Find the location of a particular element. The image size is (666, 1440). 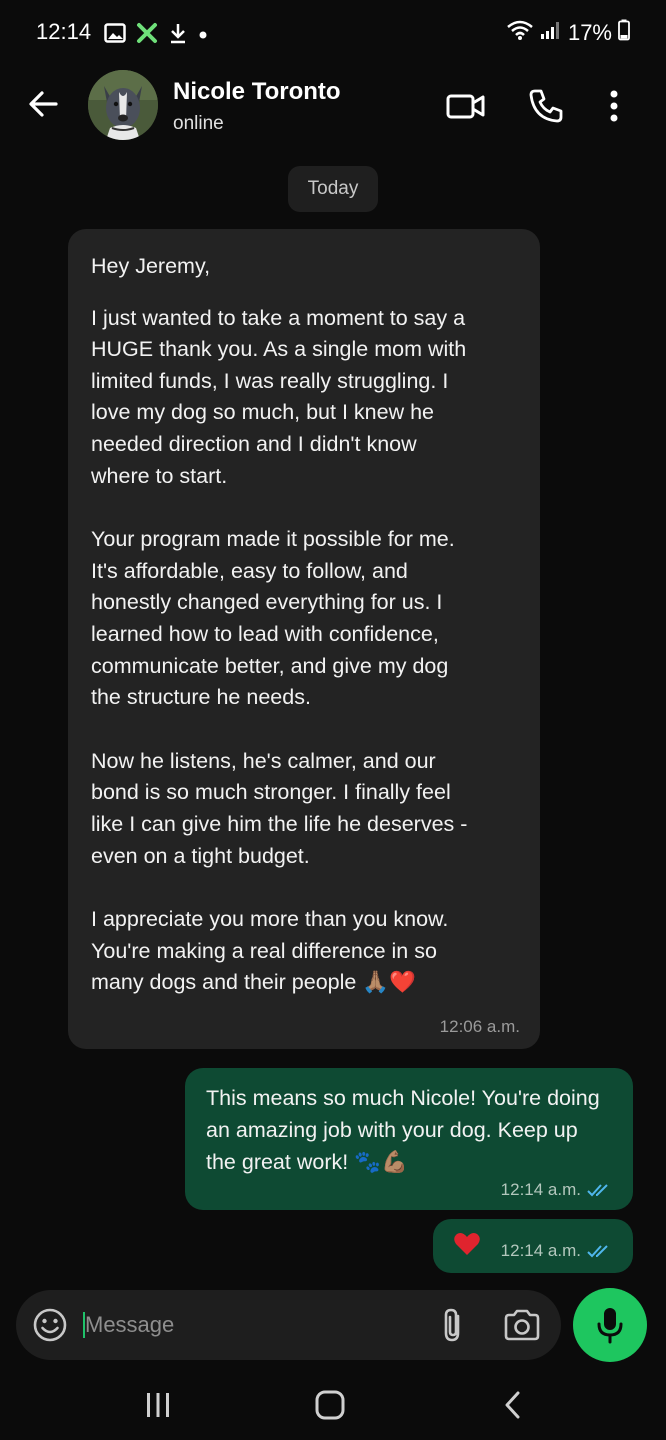

status-time: 12:14 is located at coordinates (64, 31).